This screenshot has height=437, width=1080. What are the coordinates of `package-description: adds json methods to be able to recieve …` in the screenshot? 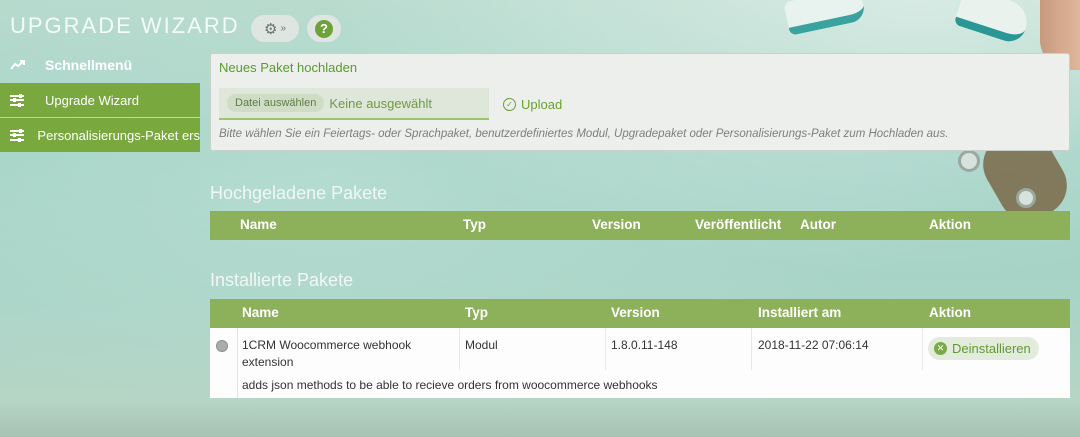 It's located at (450, 385).